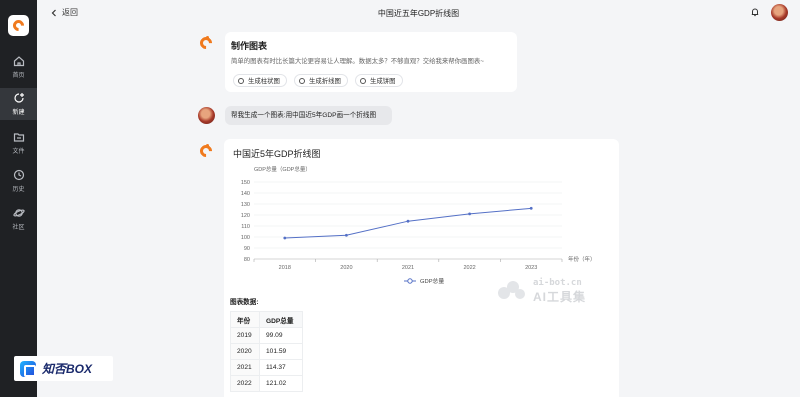 This screenshot has width=800, height=397. Describe the element at coordinates (18, 104) in the screenshot. I see `sidebar-item-new: 新建` at that location.